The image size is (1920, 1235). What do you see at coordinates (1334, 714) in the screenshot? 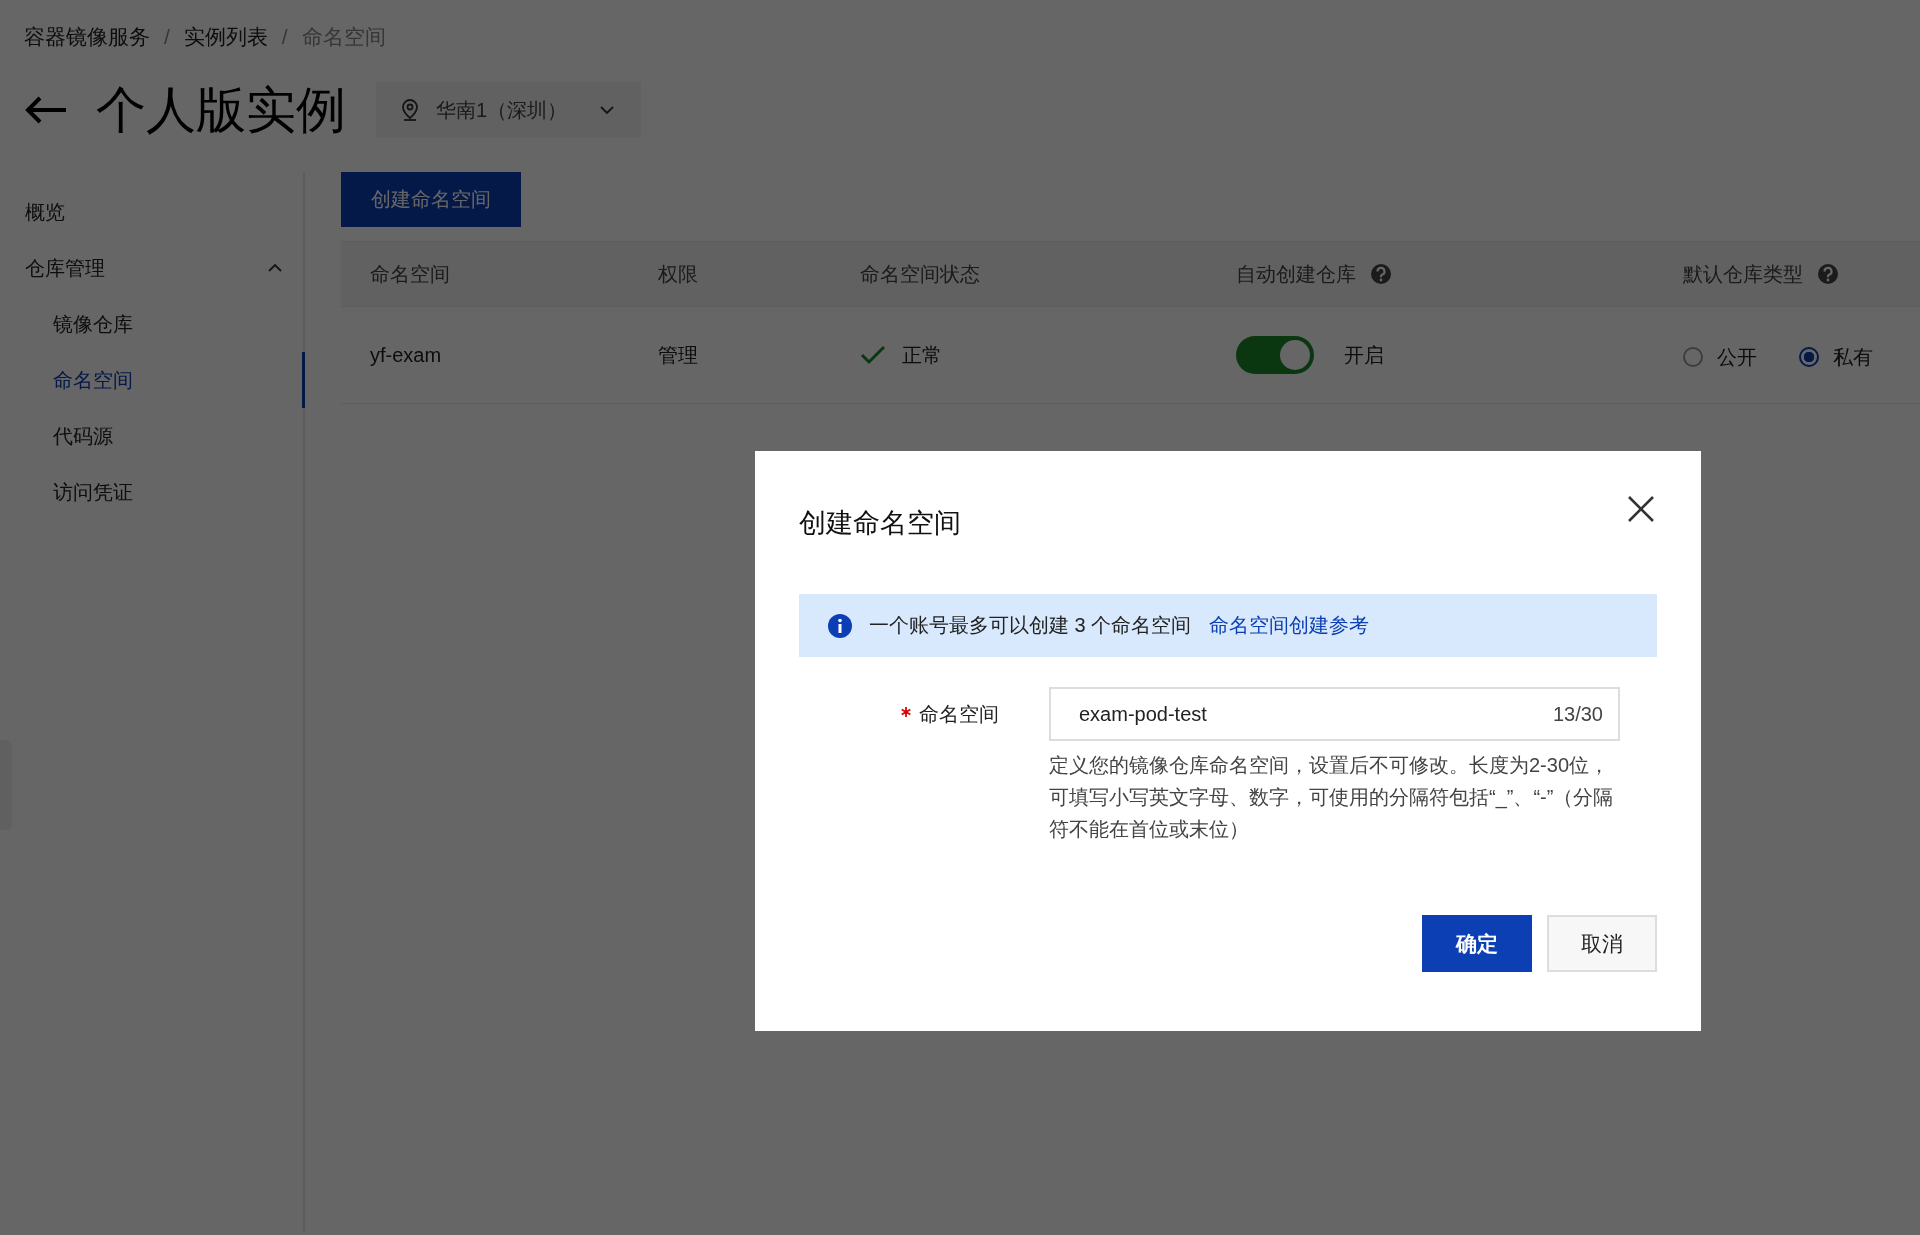
I see `namespace-input: exam-pod-test 13/30` at bounding box center [1334, 714].